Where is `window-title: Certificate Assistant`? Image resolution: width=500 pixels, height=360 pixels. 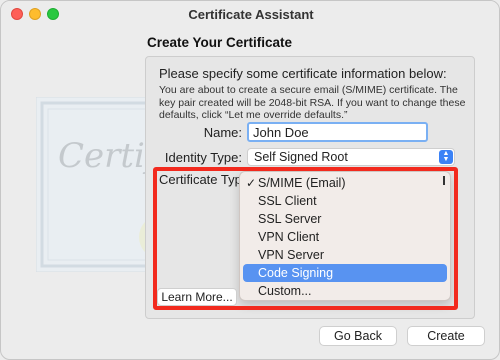 window-title: Certificate Assistant is located at coordinates (251, 14).